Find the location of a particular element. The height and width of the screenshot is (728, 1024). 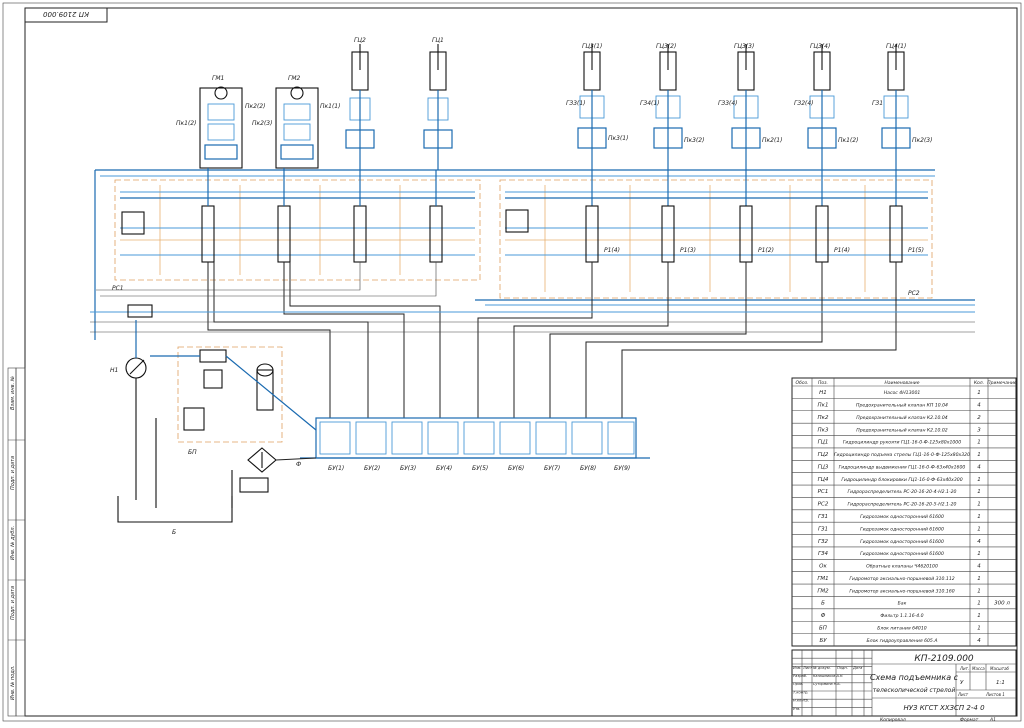

parts-header-3: Кол. is located at coordinates (979, 383).